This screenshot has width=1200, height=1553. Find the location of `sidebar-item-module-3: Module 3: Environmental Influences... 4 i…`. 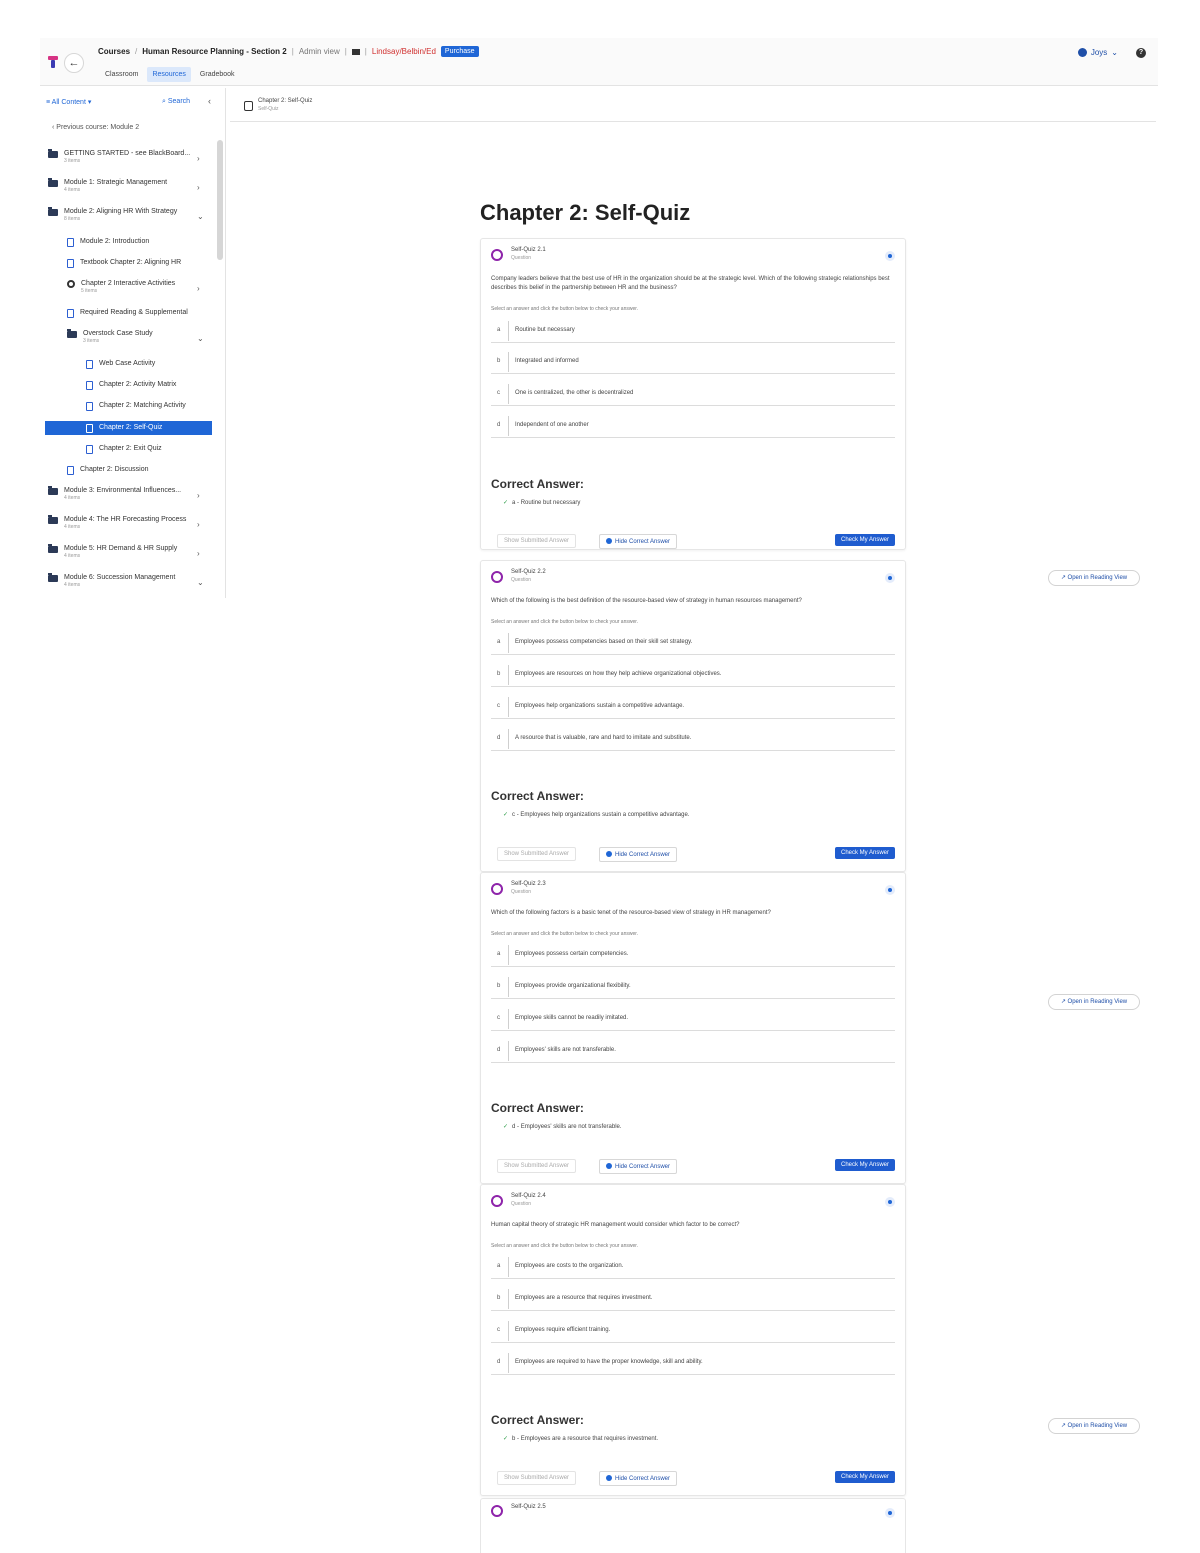

sidebar-item-module-3: Module 3: Environmental Influences... 4 i… is located at coordinates (114, 493).